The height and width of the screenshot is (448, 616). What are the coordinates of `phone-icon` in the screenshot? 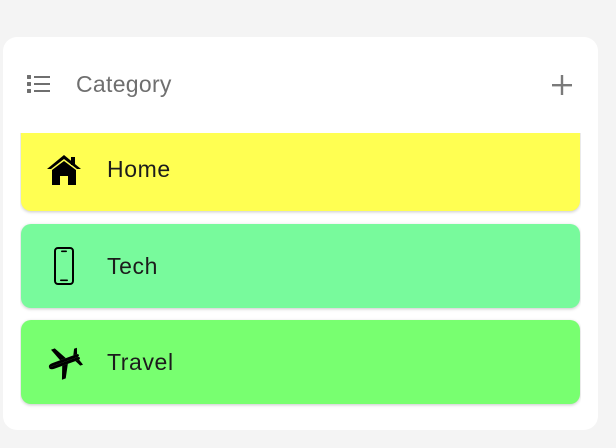 It's located at (64, 266).